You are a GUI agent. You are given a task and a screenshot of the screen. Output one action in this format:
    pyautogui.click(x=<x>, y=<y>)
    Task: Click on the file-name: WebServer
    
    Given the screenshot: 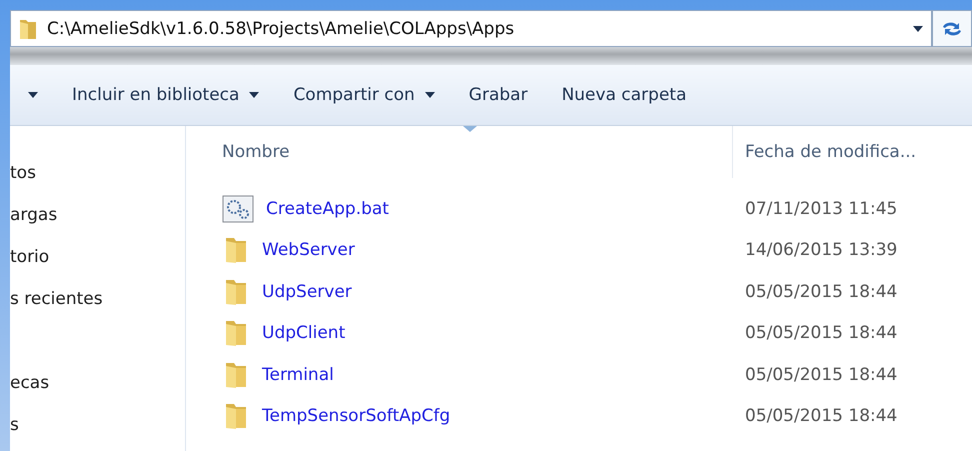 What is the action you would take?
    pyautogui.click(x=308, y=250)
    